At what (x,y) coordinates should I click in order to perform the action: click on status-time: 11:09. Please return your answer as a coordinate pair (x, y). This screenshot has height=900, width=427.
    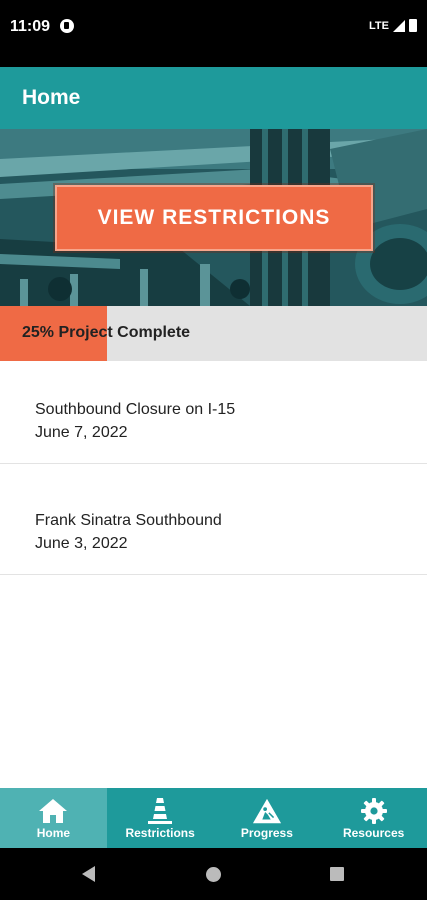
    Looking at the image, I should click on (30, 26).